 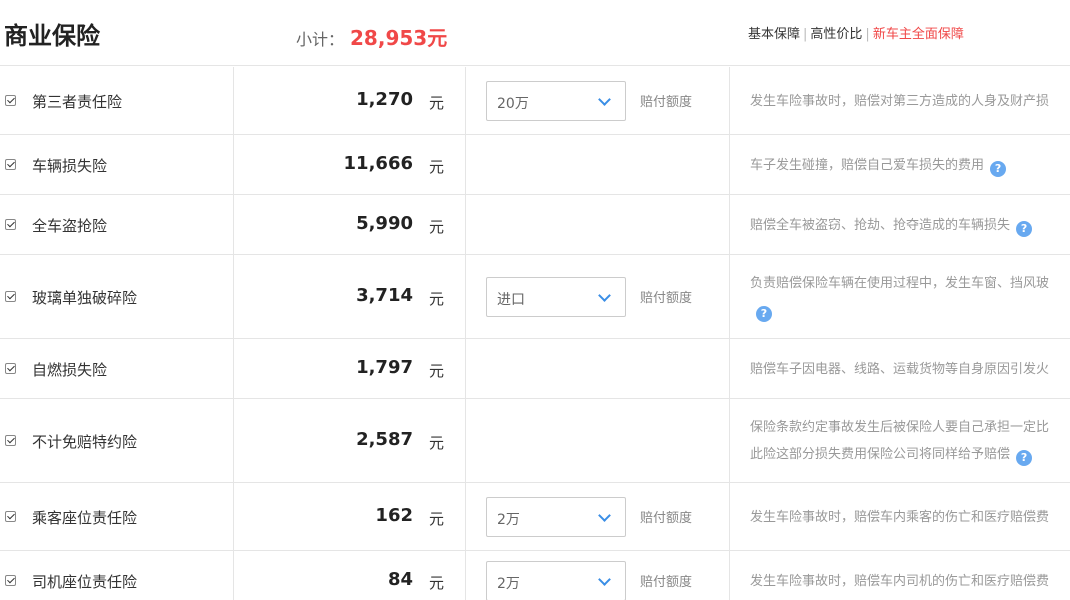 What do you see at coordinates (900, 101) in the screenshot?
I see `description-text: 发生车险事故时，赔偿对第三方造成的人身及财产损` at bounding box center [900, 101].